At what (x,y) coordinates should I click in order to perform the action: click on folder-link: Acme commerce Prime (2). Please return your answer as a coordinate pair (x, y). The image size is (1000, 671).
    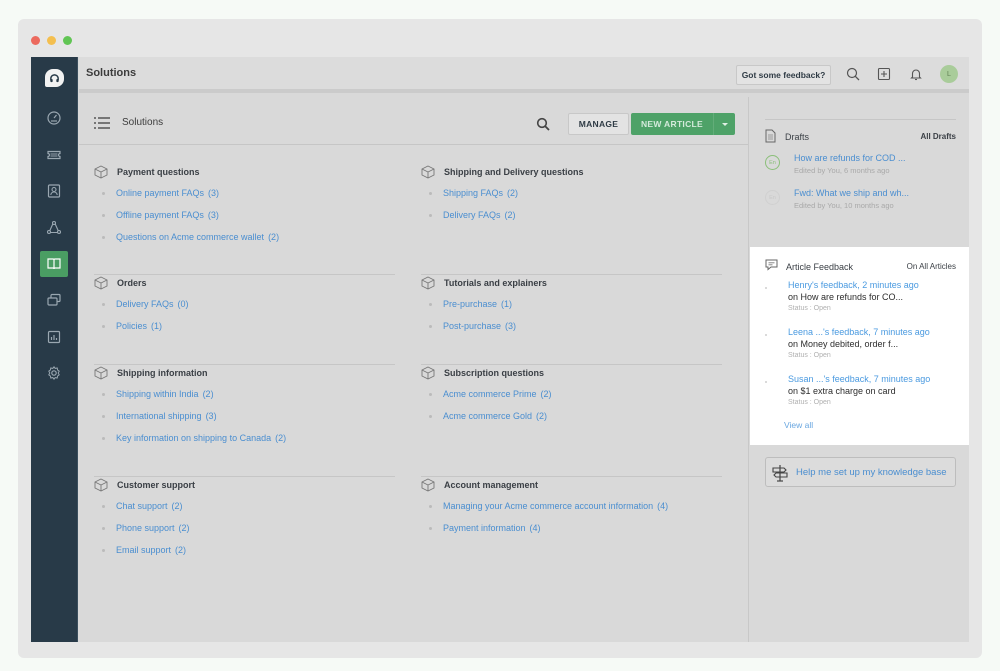
    Looking at the image, I should click on (572, 400).